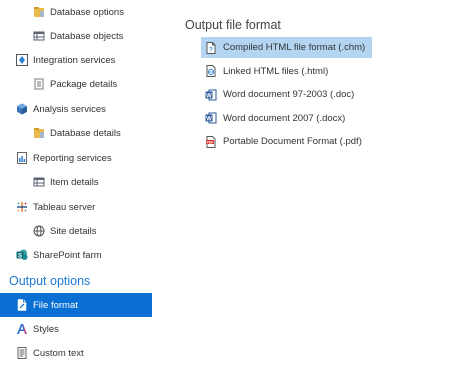  Describe the element at coordinates (211, 71) in the screenshot. I see `html-file-icon` at that location.